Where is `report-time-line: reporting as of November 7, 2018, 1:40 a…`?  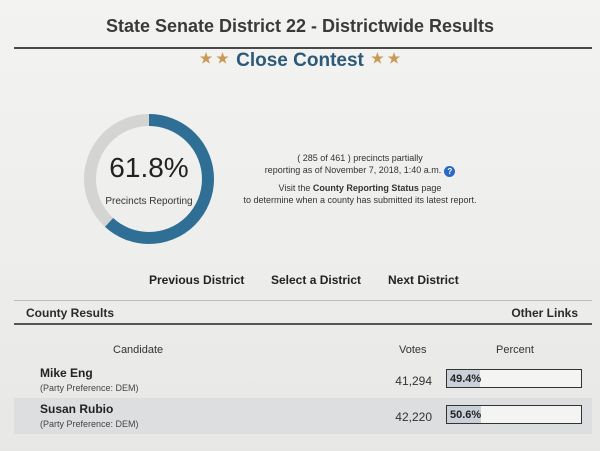
report-time-line: reporting as of November 7, 2018, 1:40 a… is located at coordinates (360, 170).